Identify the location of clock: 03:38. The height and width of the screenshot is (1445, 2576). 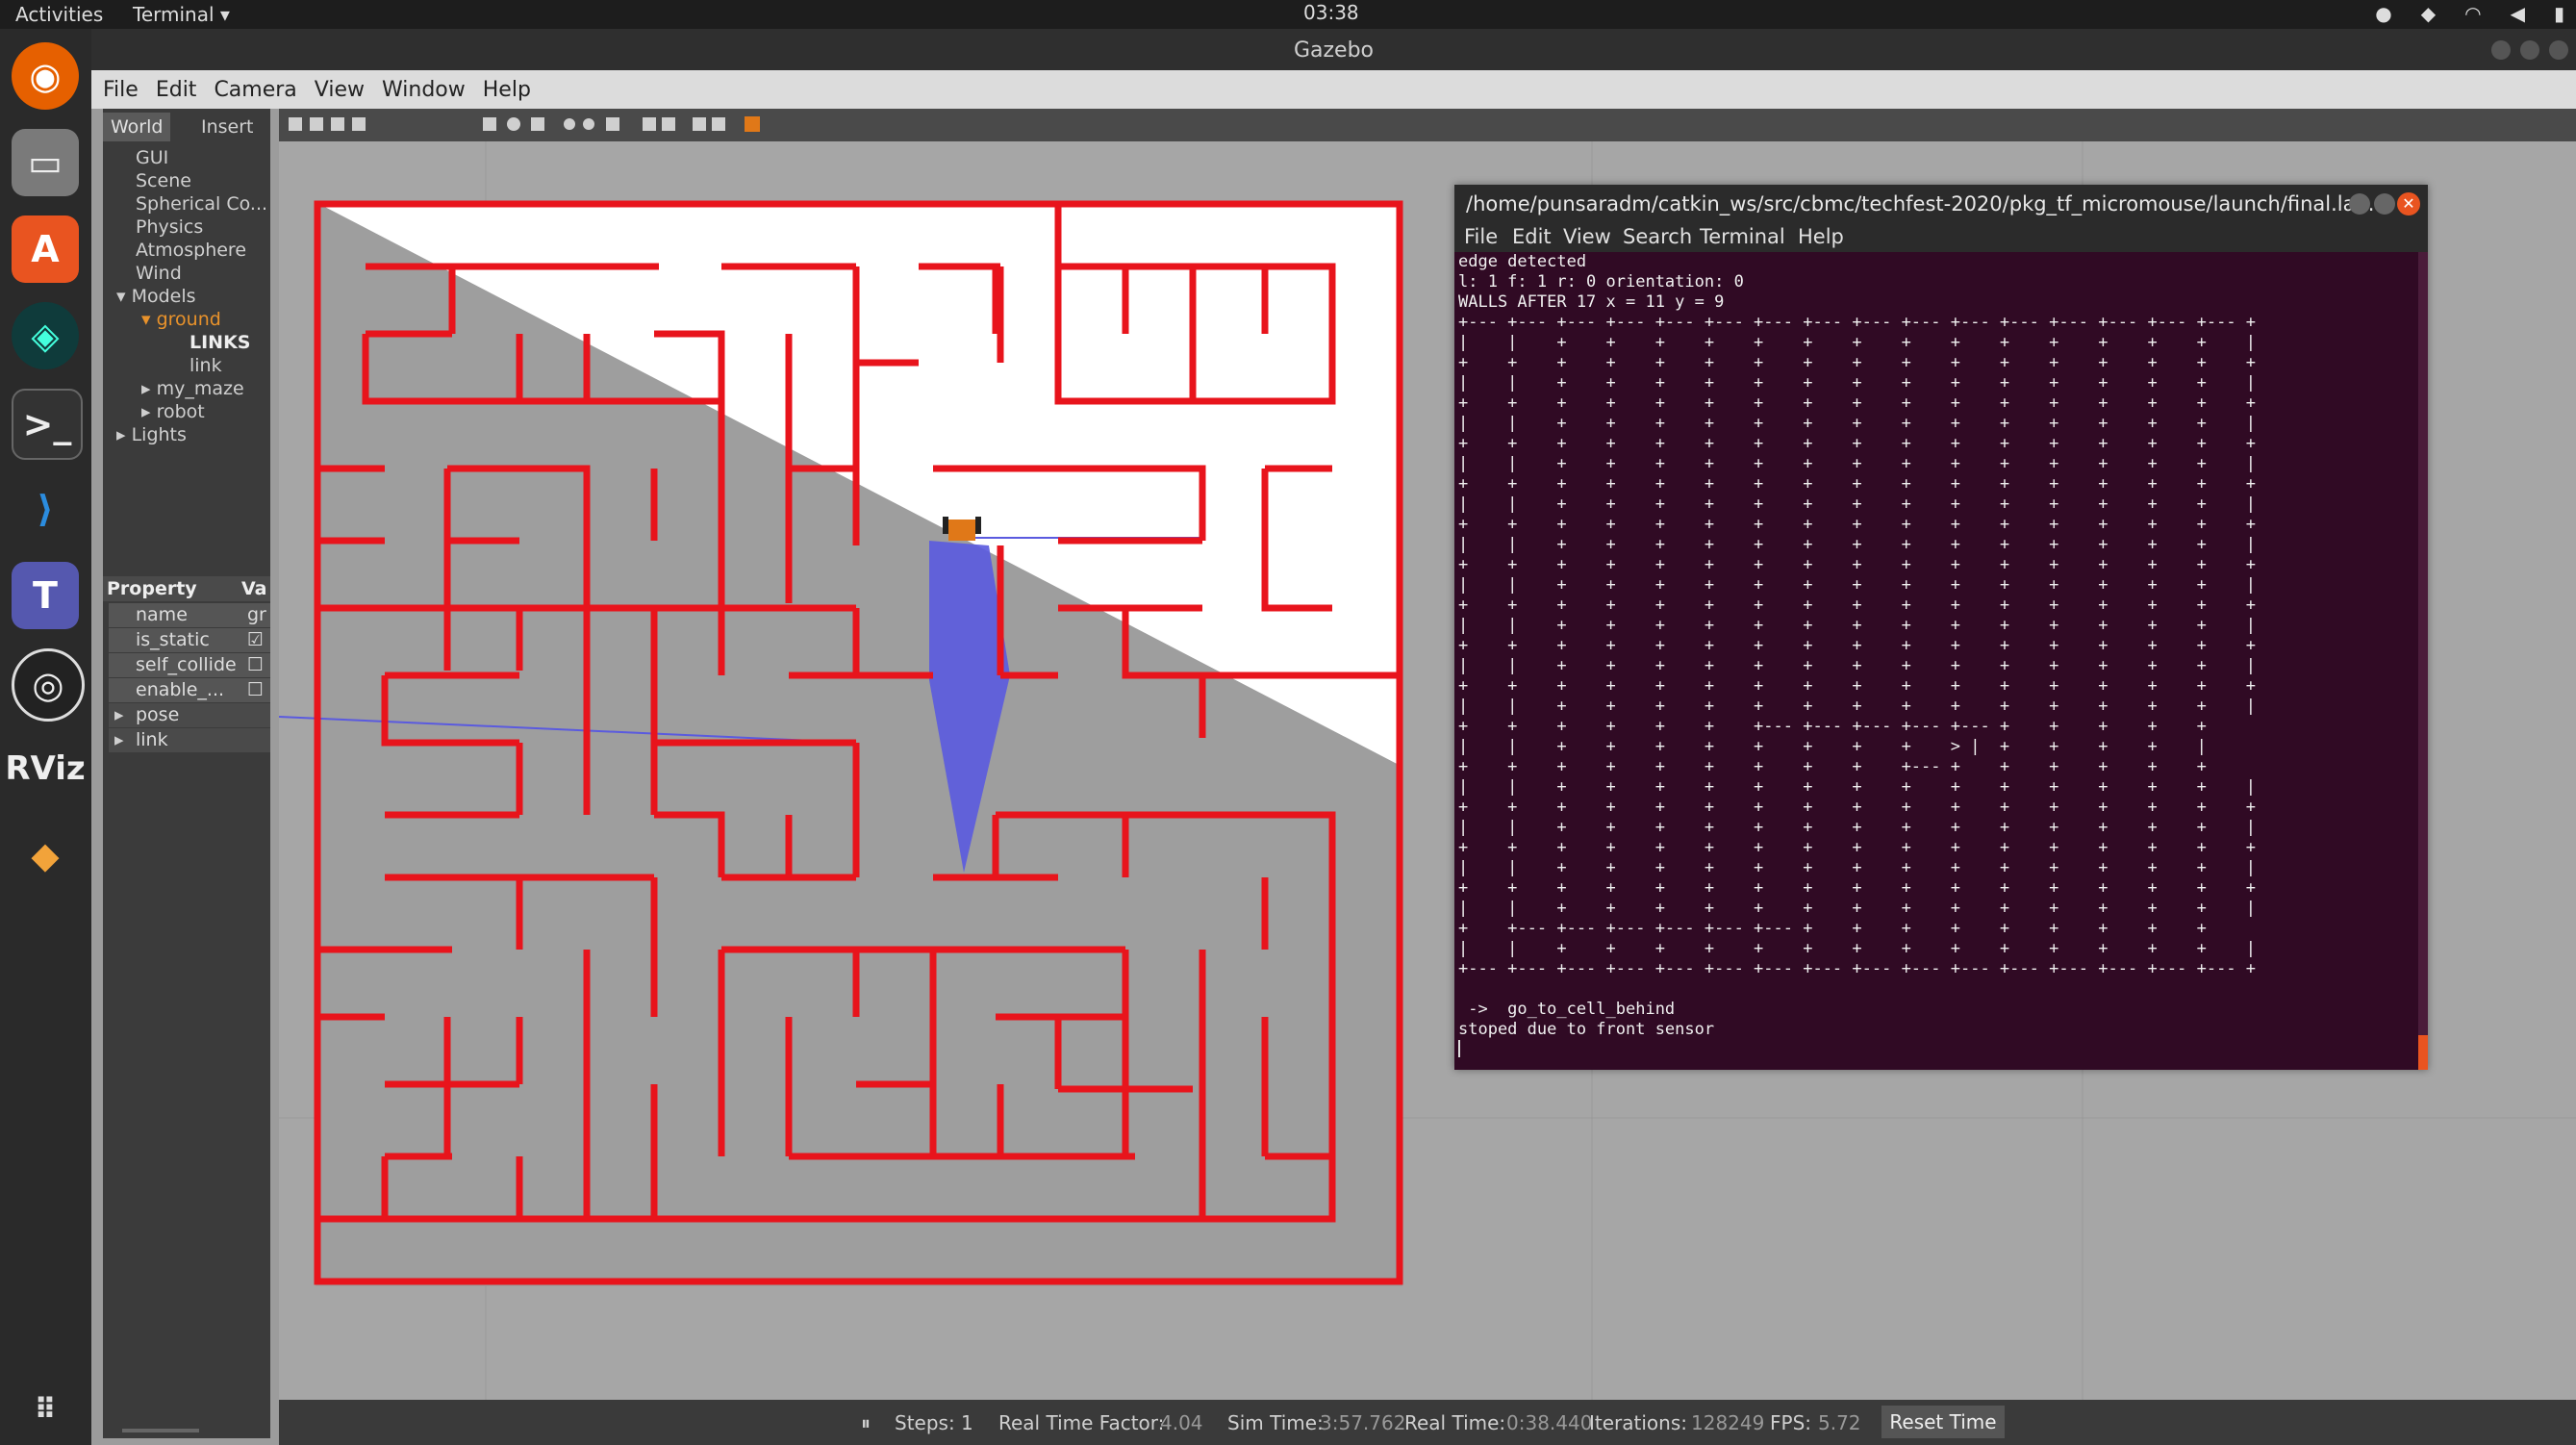
(1331, 12).